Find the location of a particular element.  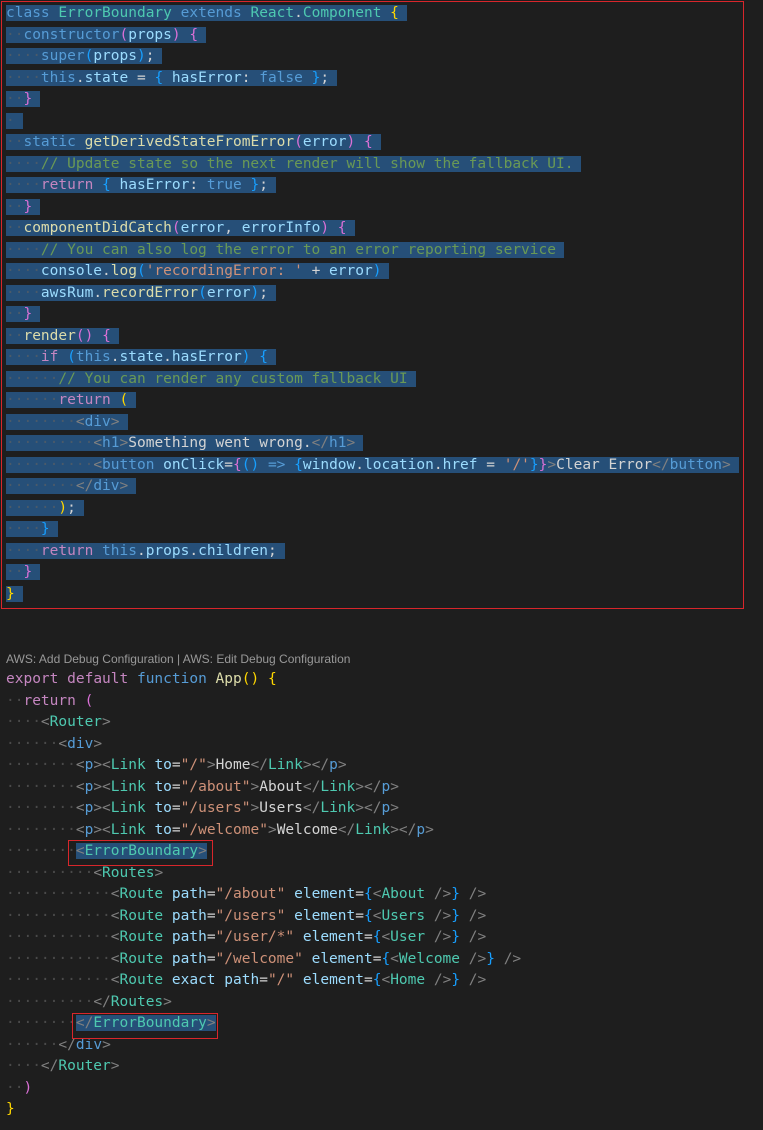

line-content: ····this.state = { hasError: false }; is located at coordinates (172, 77).